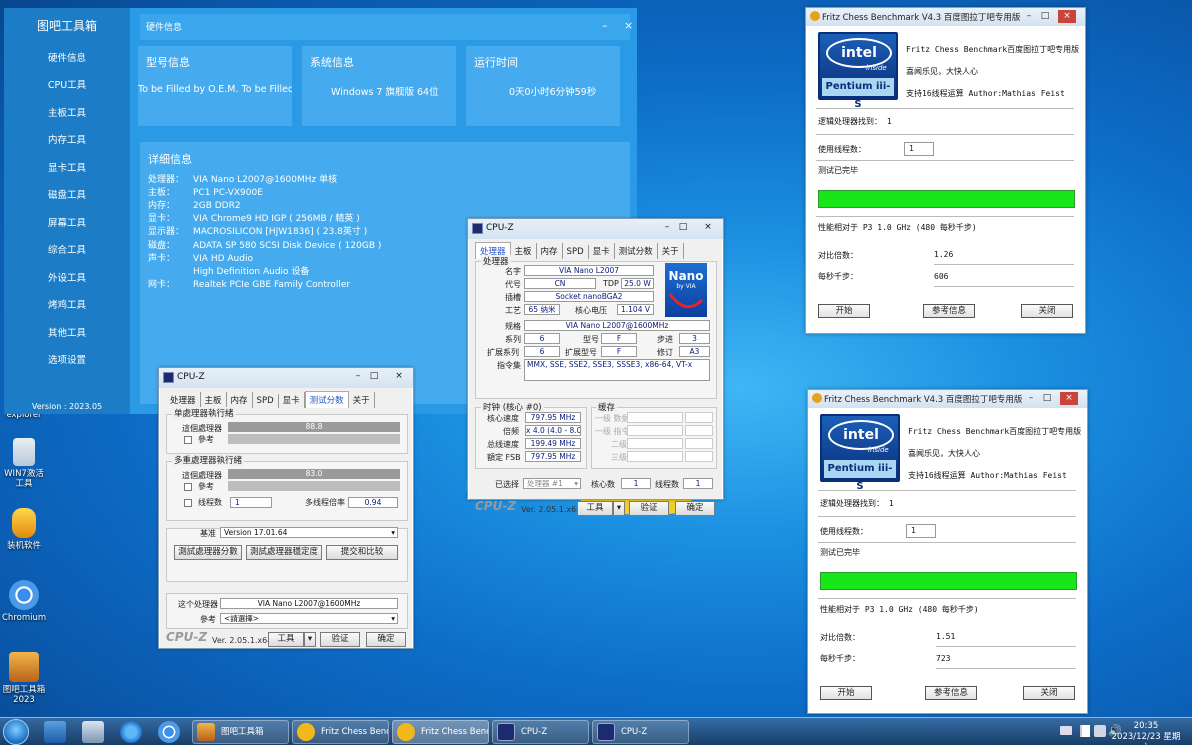  Describe the element at coordinates (240, 732) in the screenshot. I see `taskbar-toolbox: 图吧工具箱` at that location.